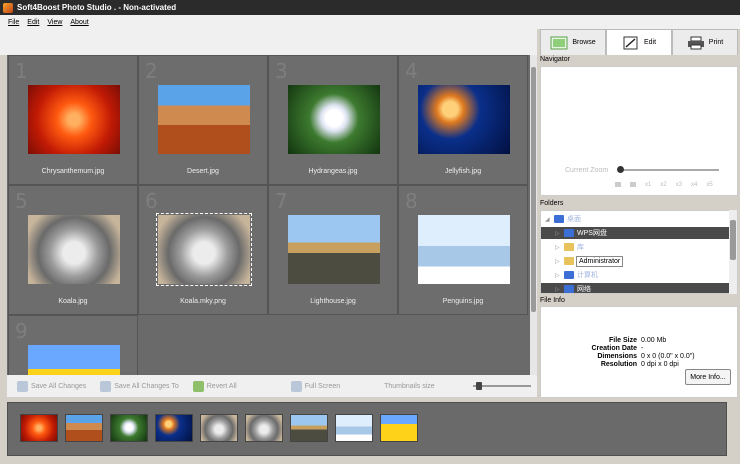 The image size is (740, 464). I want to click on thumbnail-cell: 8 Penguins.jpg, so click(463, 250).